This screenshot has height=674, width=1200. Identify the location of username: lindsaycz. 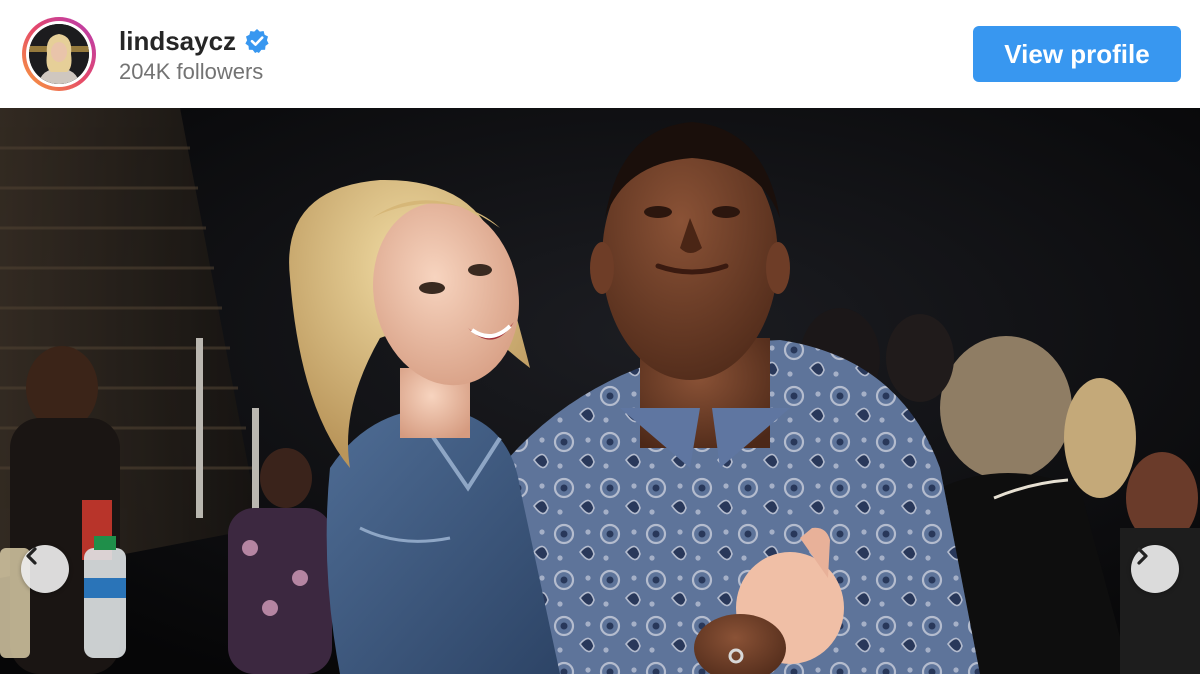
(177, 41).